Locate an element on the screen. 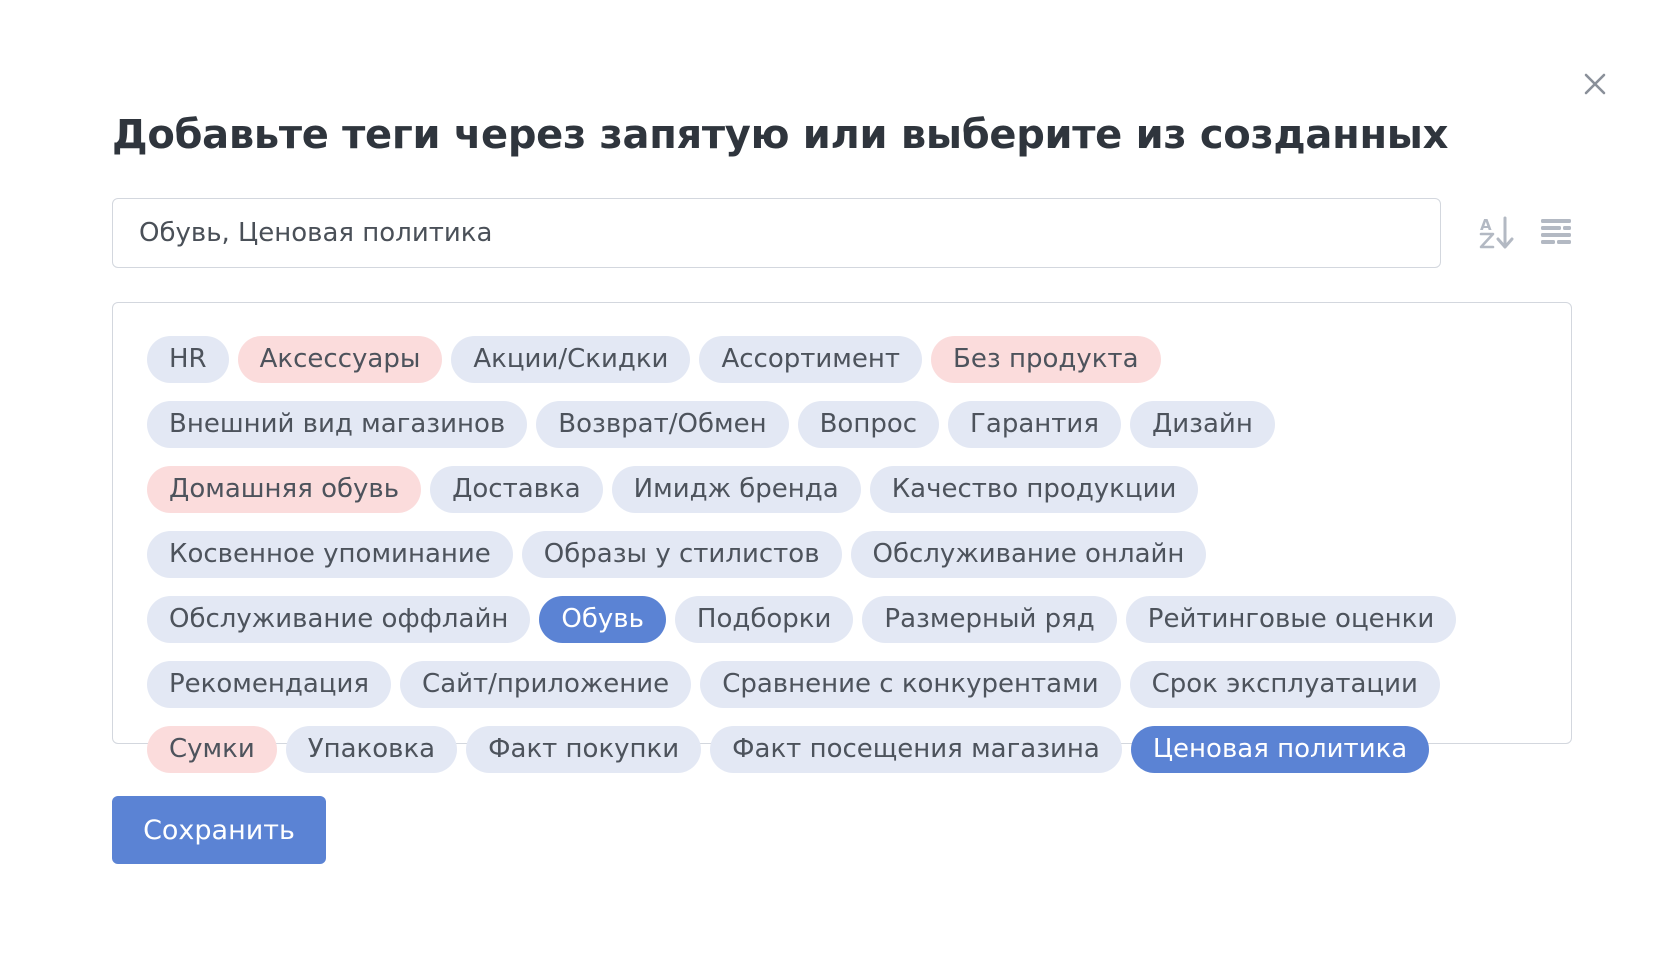 The width and height of the screenshot is (1676, 962). close-button is located at coordinates (1595, 84).